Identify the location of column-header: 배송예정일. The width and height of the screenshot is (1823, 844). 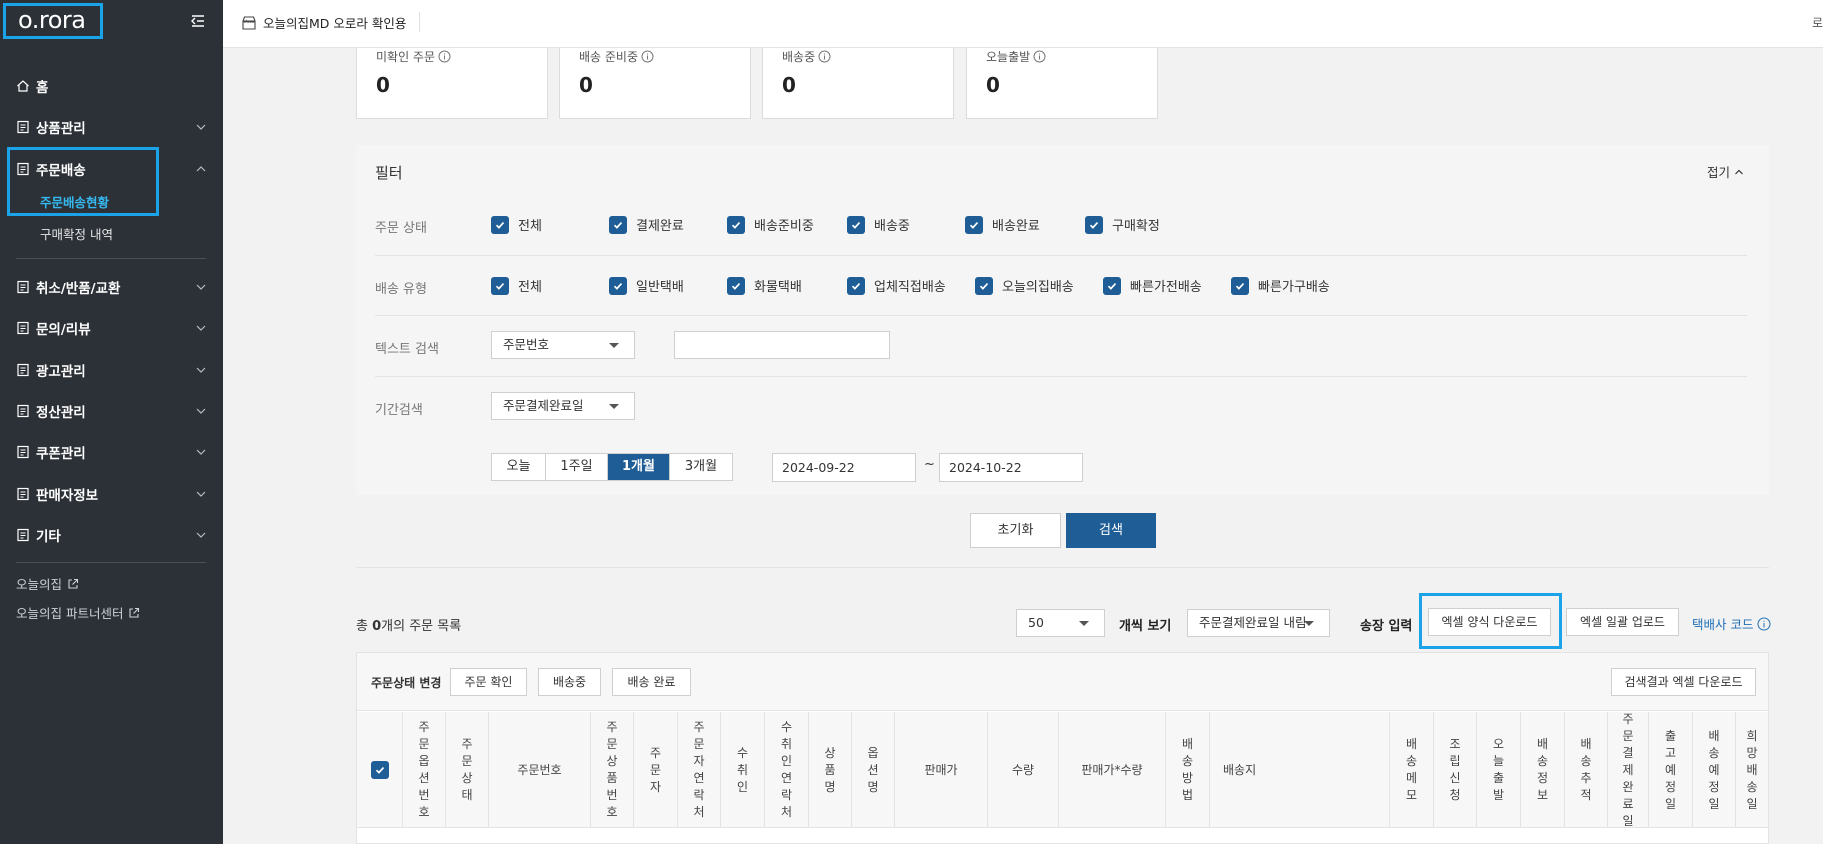
(1714, 770).